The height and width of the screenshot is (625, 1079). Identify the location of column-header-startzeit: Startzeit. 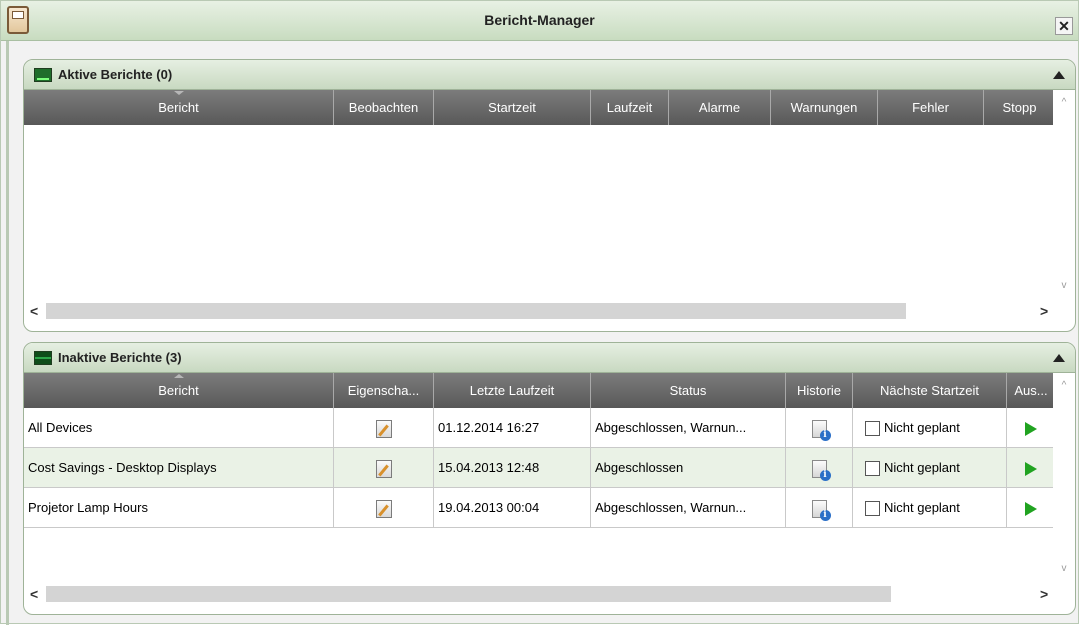
(512, 107).